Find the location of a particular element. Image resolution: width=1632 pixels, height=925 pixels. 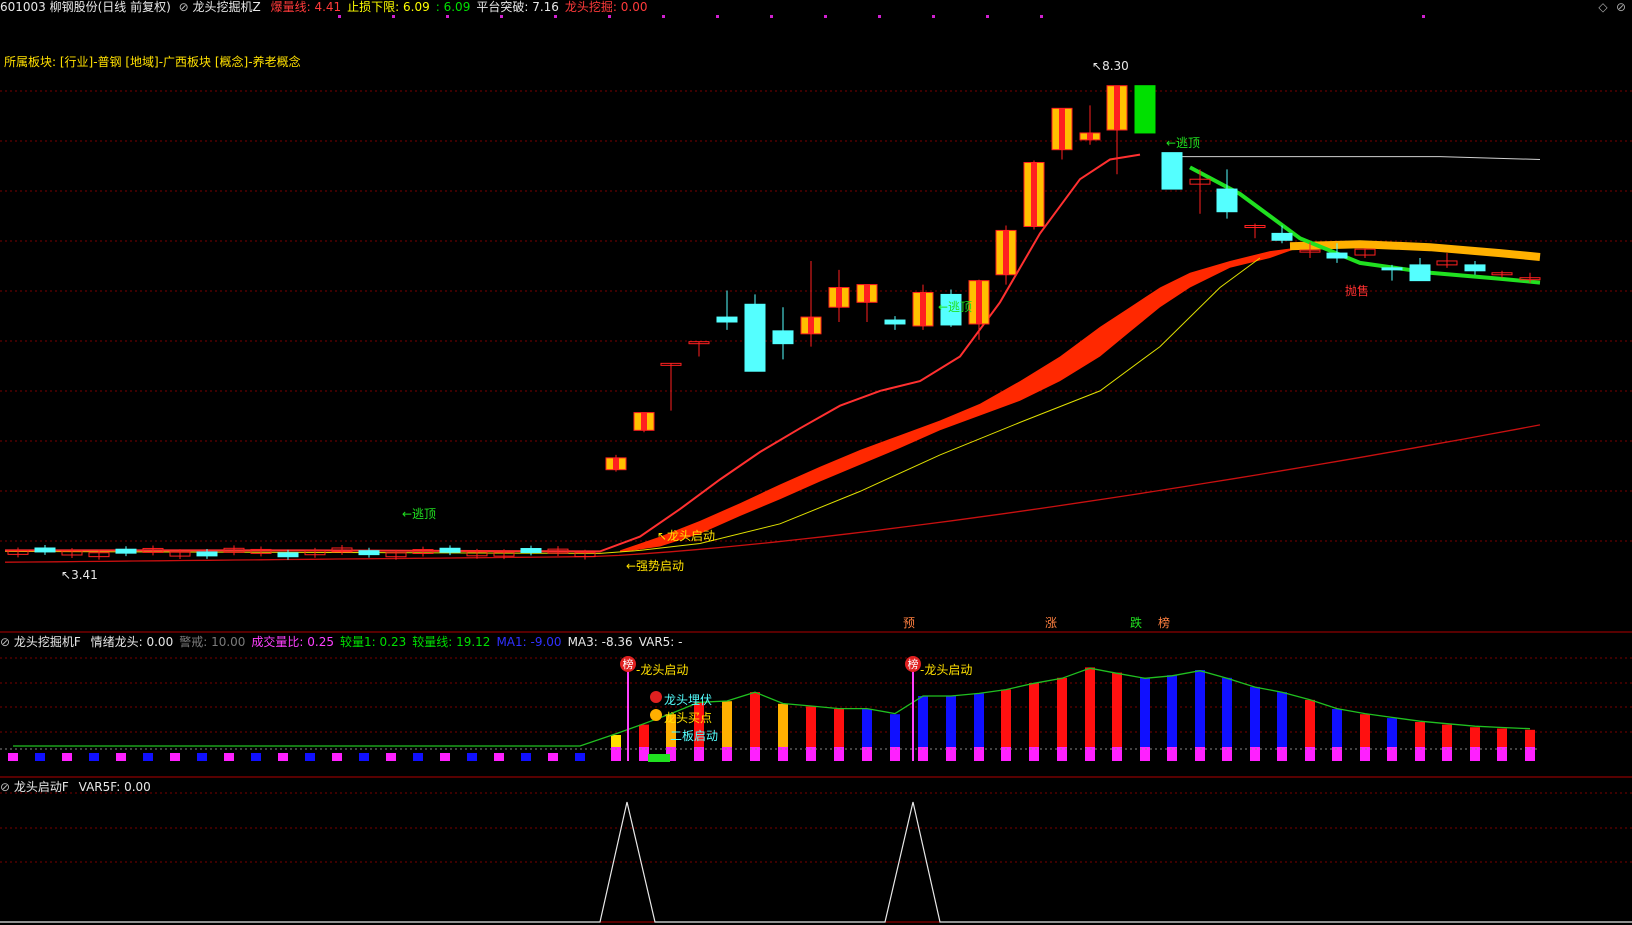

trend-ribbon is located at coordinates (960, 400).